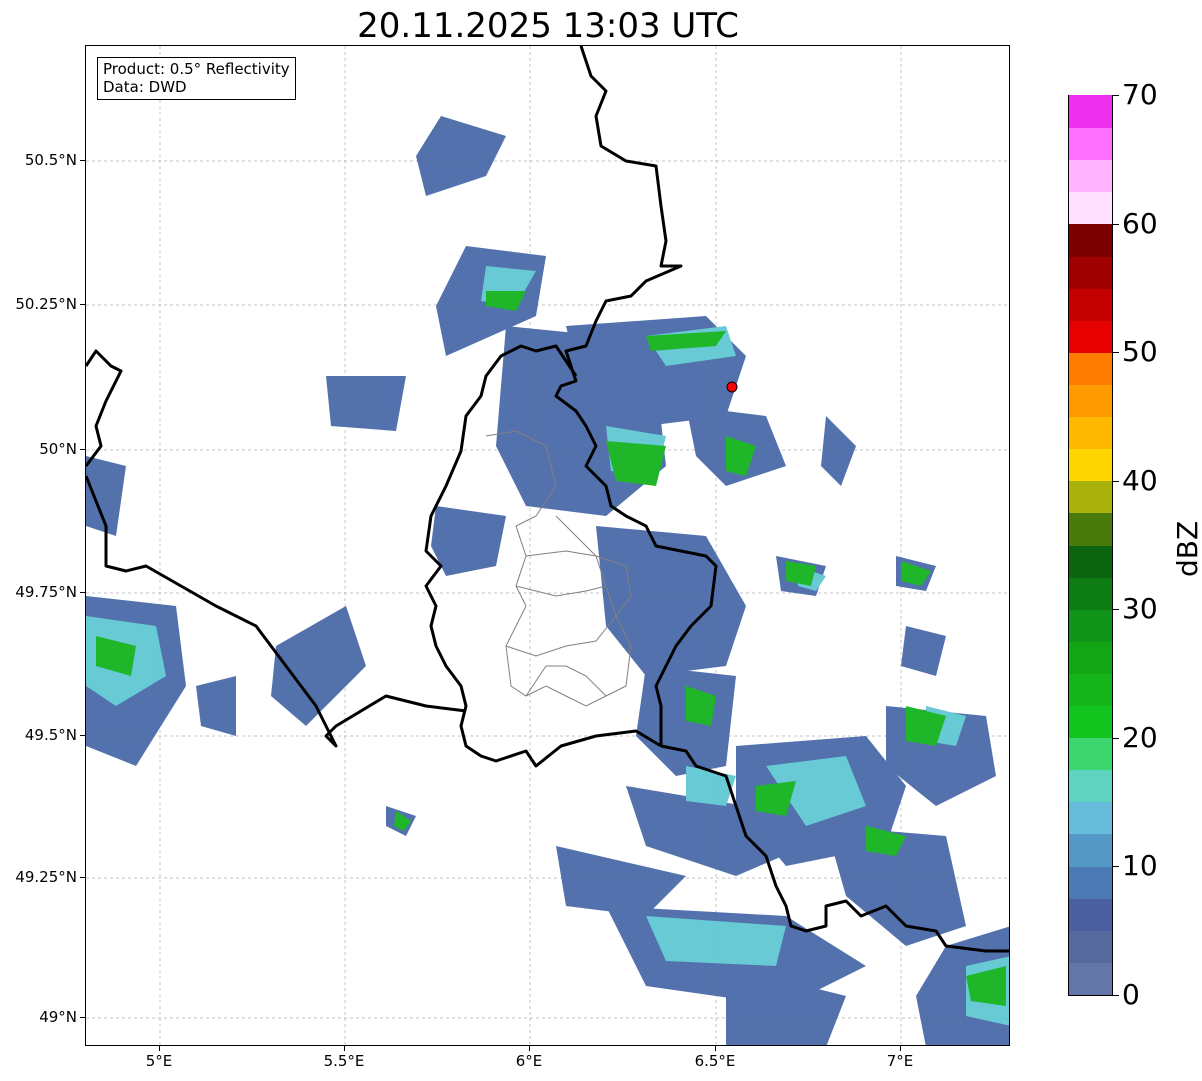 Image resolution: width=1202 pixels, height=1081 pixels. What do you see at coordinates (50, 735) in the screenshot?
I see `lat-tick-label: 49.5°N` at bounding box center [50, 735].